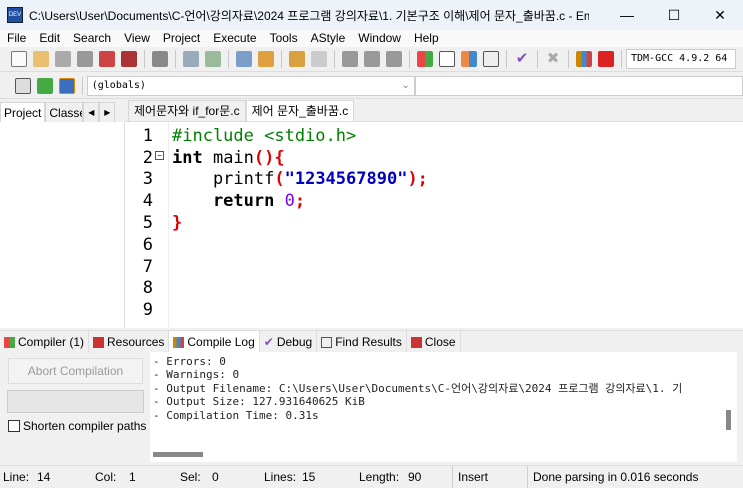  I want to click on tab-label: Compile Log, so click(221, 341).